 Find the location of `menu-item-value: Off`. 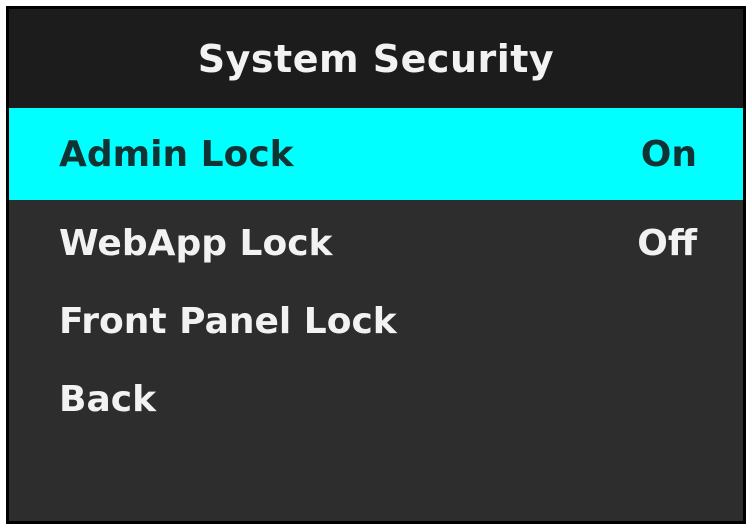

menu-item-value: Off is located at coordinates (667, 243).